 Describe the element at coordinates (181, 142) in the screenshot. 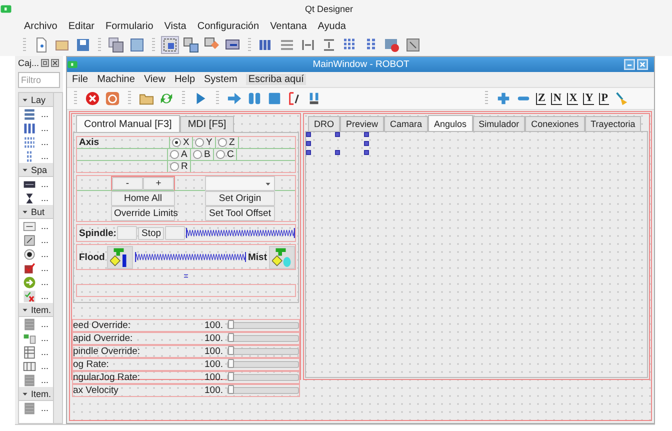

I see `radio-button: X` at that location.